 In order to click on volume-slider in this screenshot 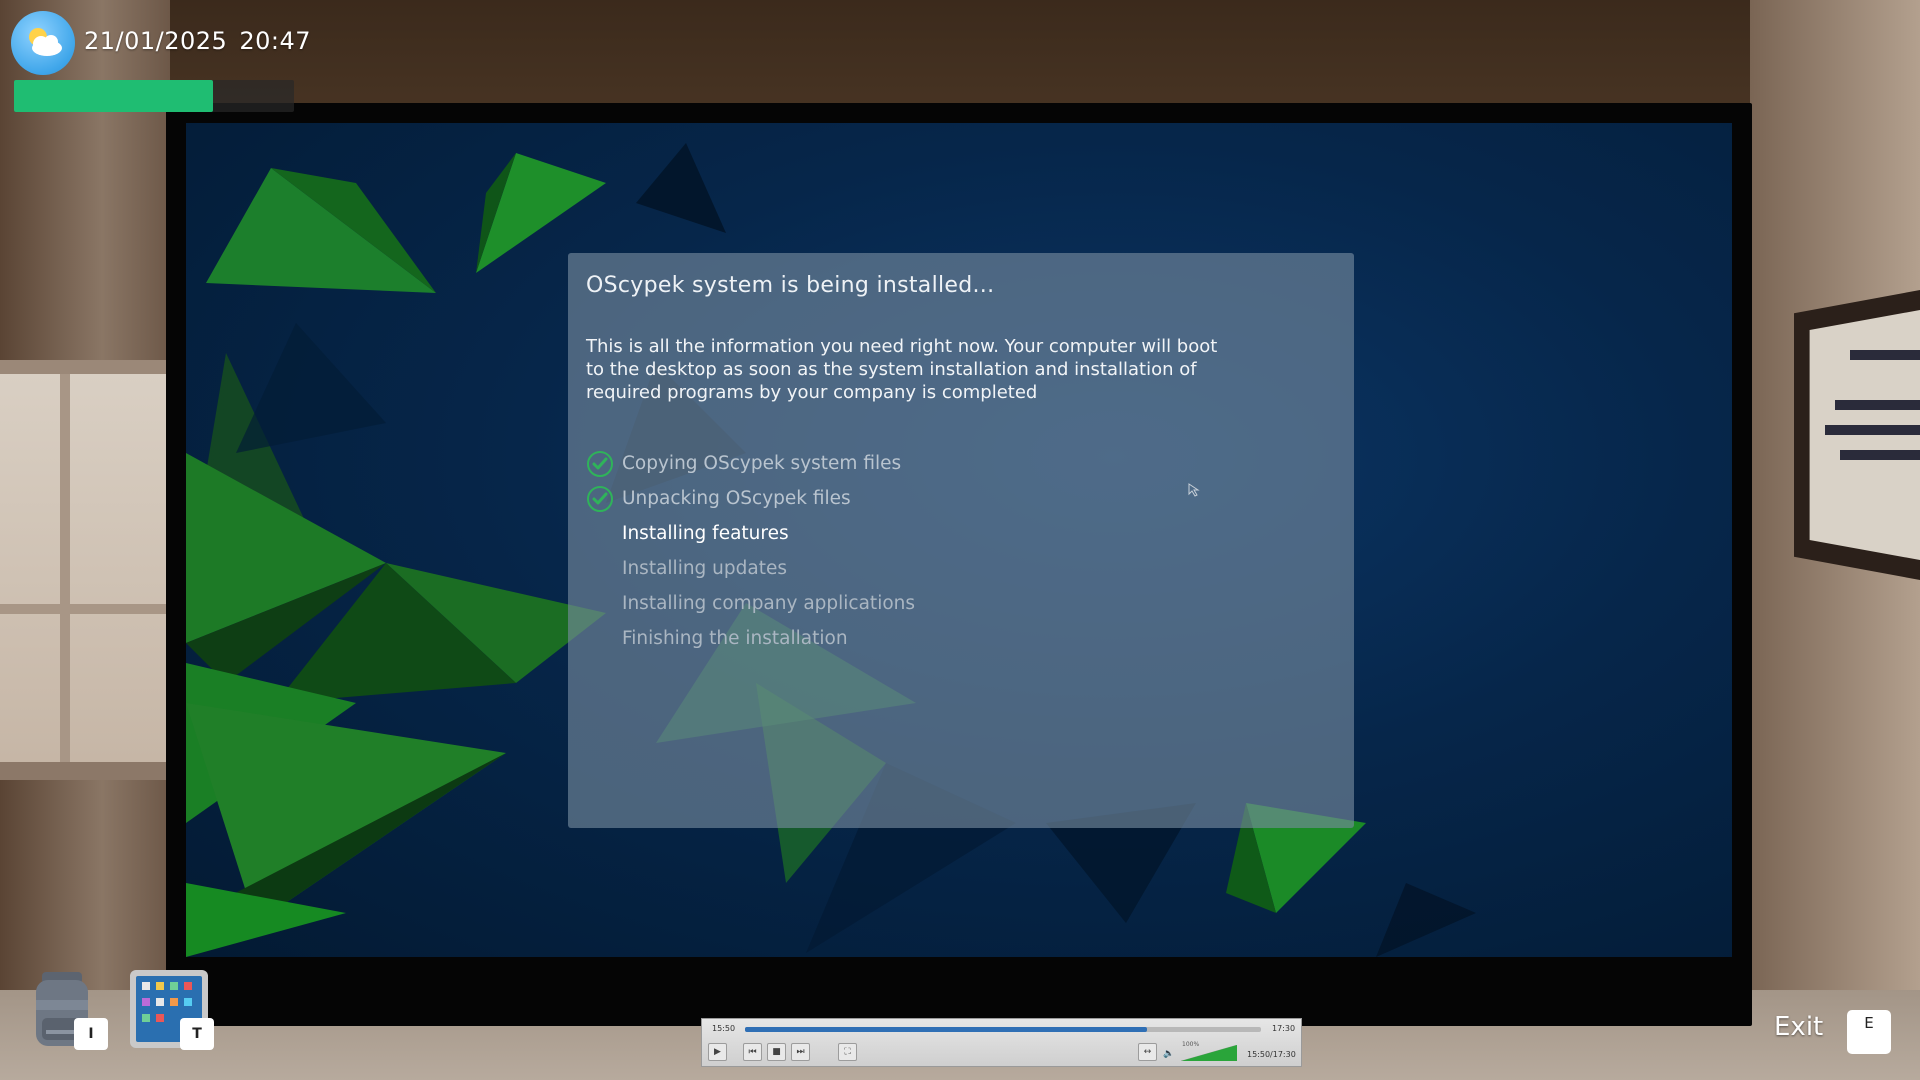, I will do `click(1209, 1053)`.